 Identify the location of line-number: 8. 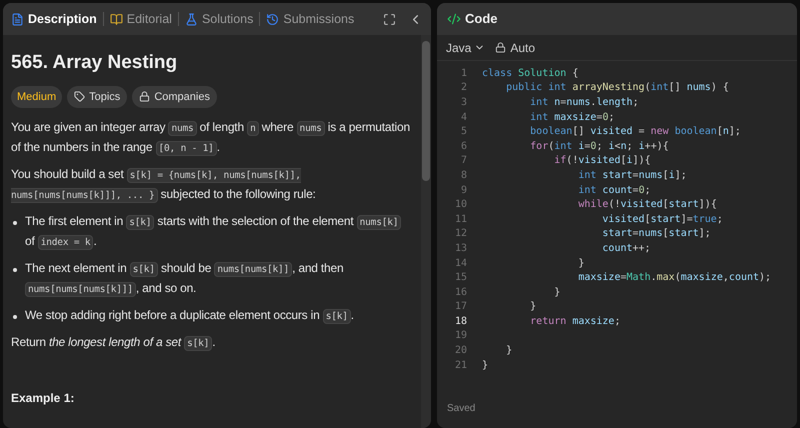
(464, 175).